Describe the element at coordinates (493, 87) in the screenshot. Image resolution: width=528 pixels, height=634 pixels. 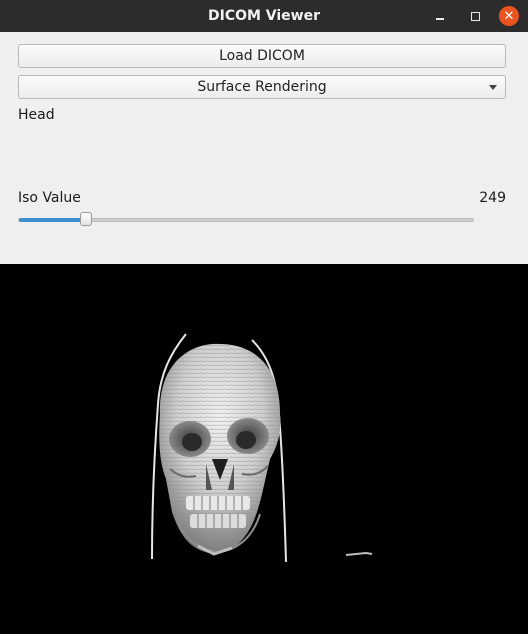
I see `chevron-down-icon` at that location.